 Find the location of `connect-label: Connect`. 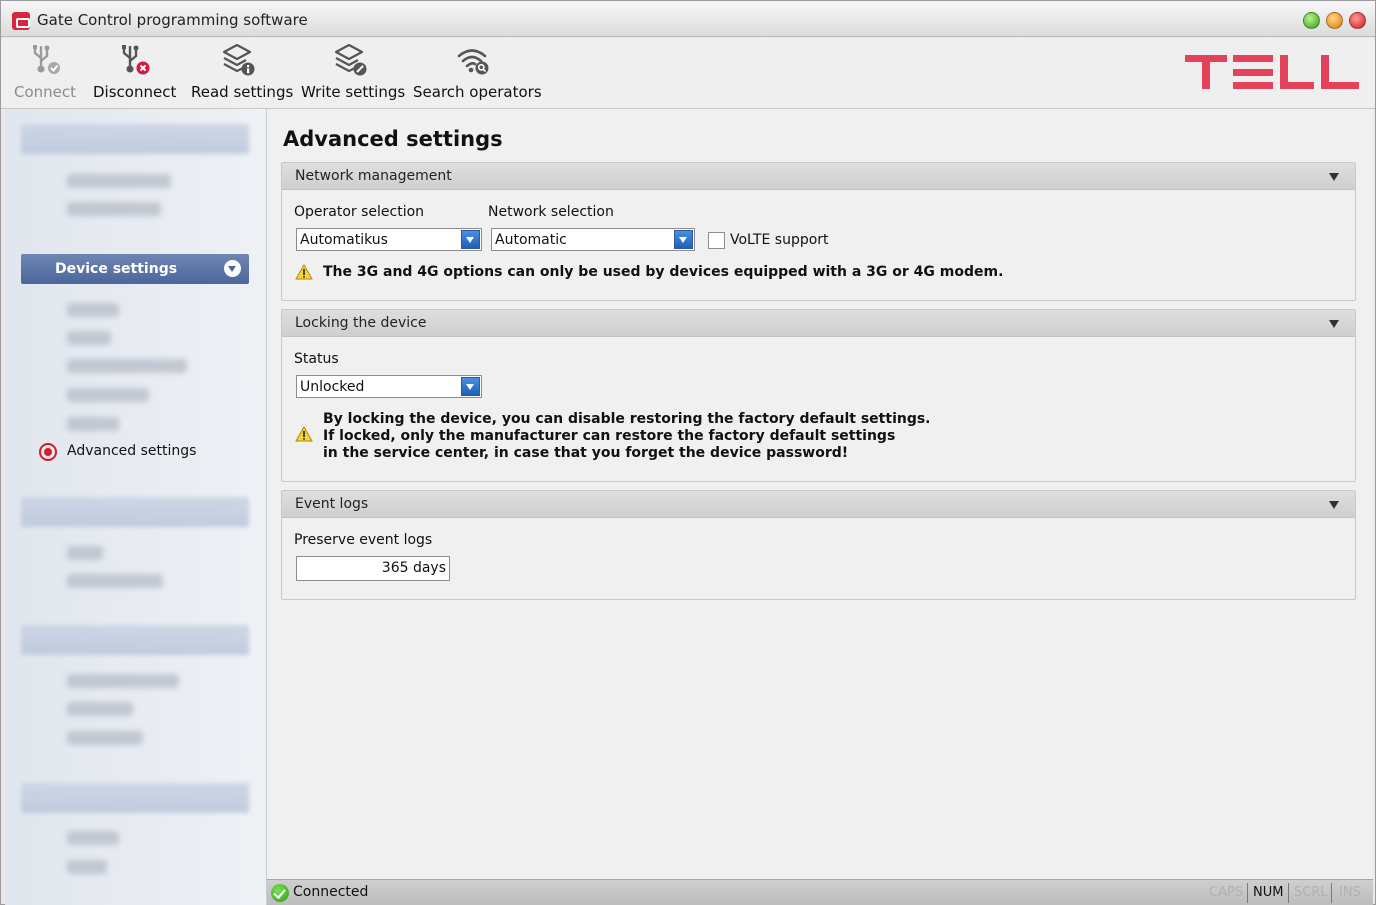

connect-label: Connect is located at coordinates (45, 92).